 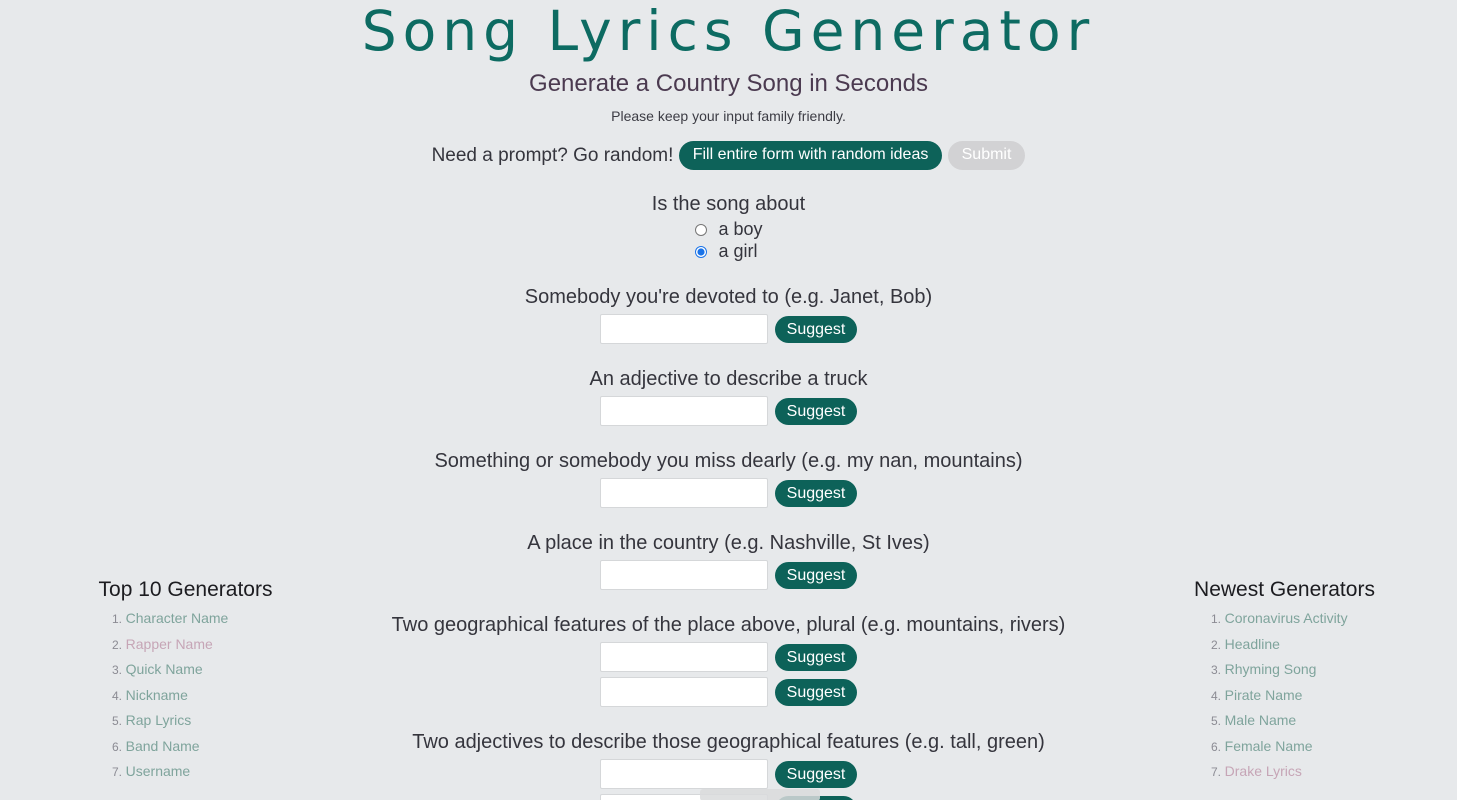 What do you see at coordinates (728, 204) in the screenshot?
I see `song-subject-legend: Is the song about` at bounding box center [728, 204].